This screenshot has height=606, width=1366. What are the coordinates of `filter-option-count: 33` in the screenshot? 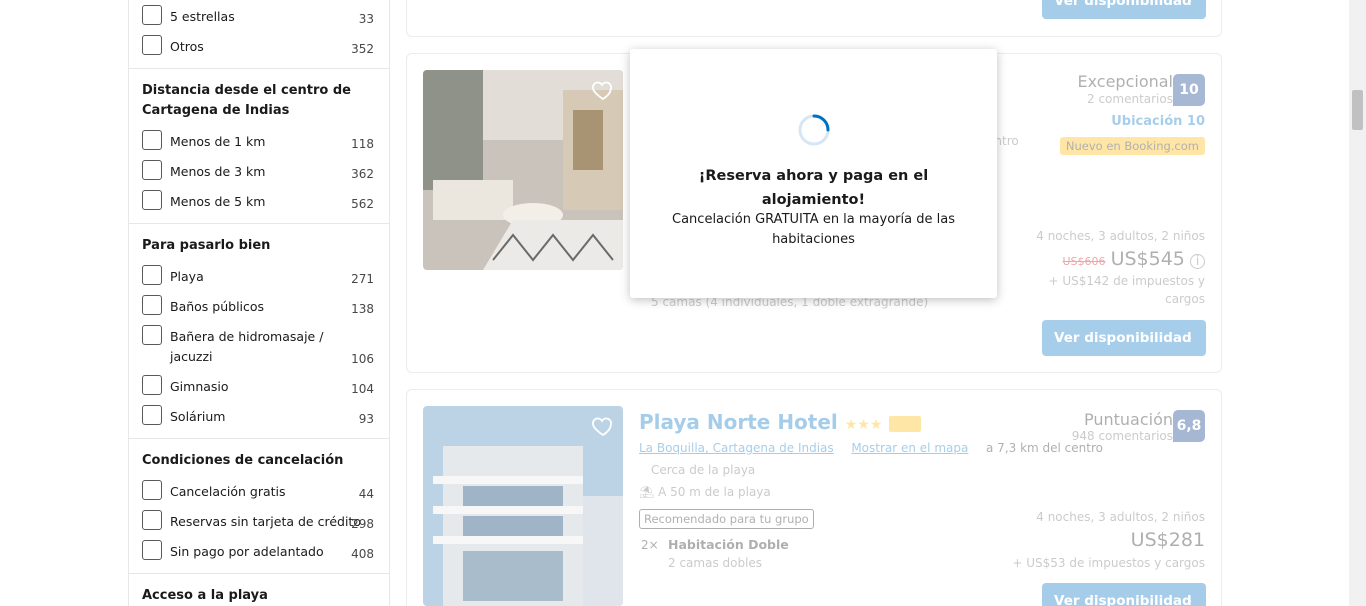 It's located at (366, 19).